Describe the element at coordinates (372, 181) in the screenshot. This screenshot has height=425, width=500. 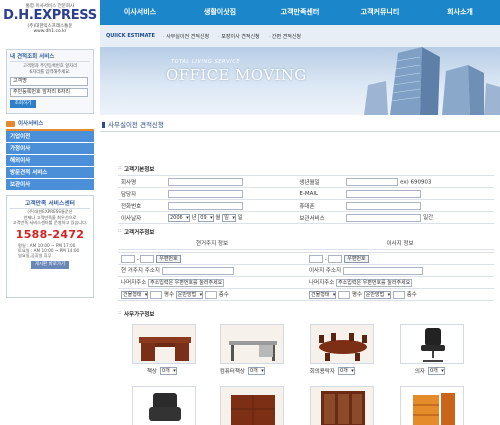
I see `birthday-input` at that location.